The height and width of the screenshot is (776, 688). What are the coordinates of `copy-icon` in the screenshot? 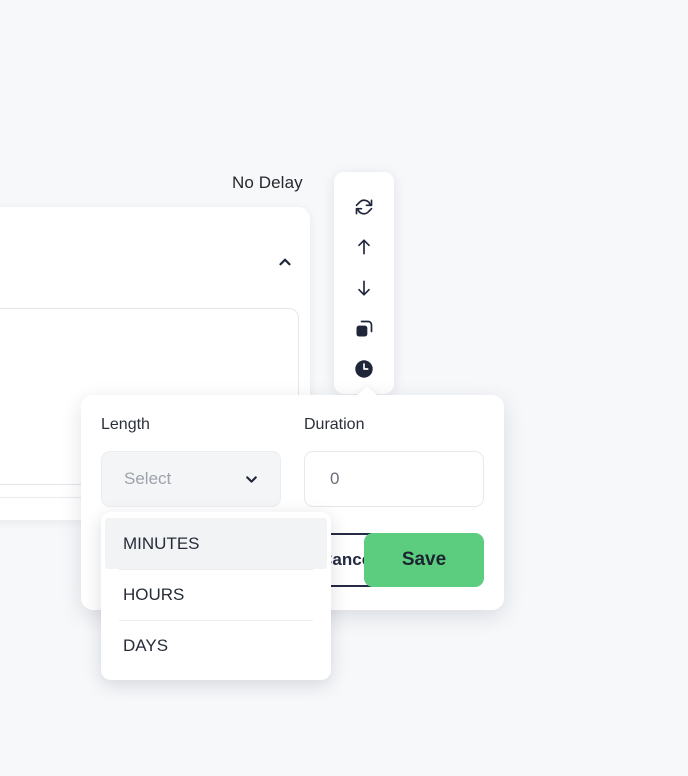 It's located at (364, 329).